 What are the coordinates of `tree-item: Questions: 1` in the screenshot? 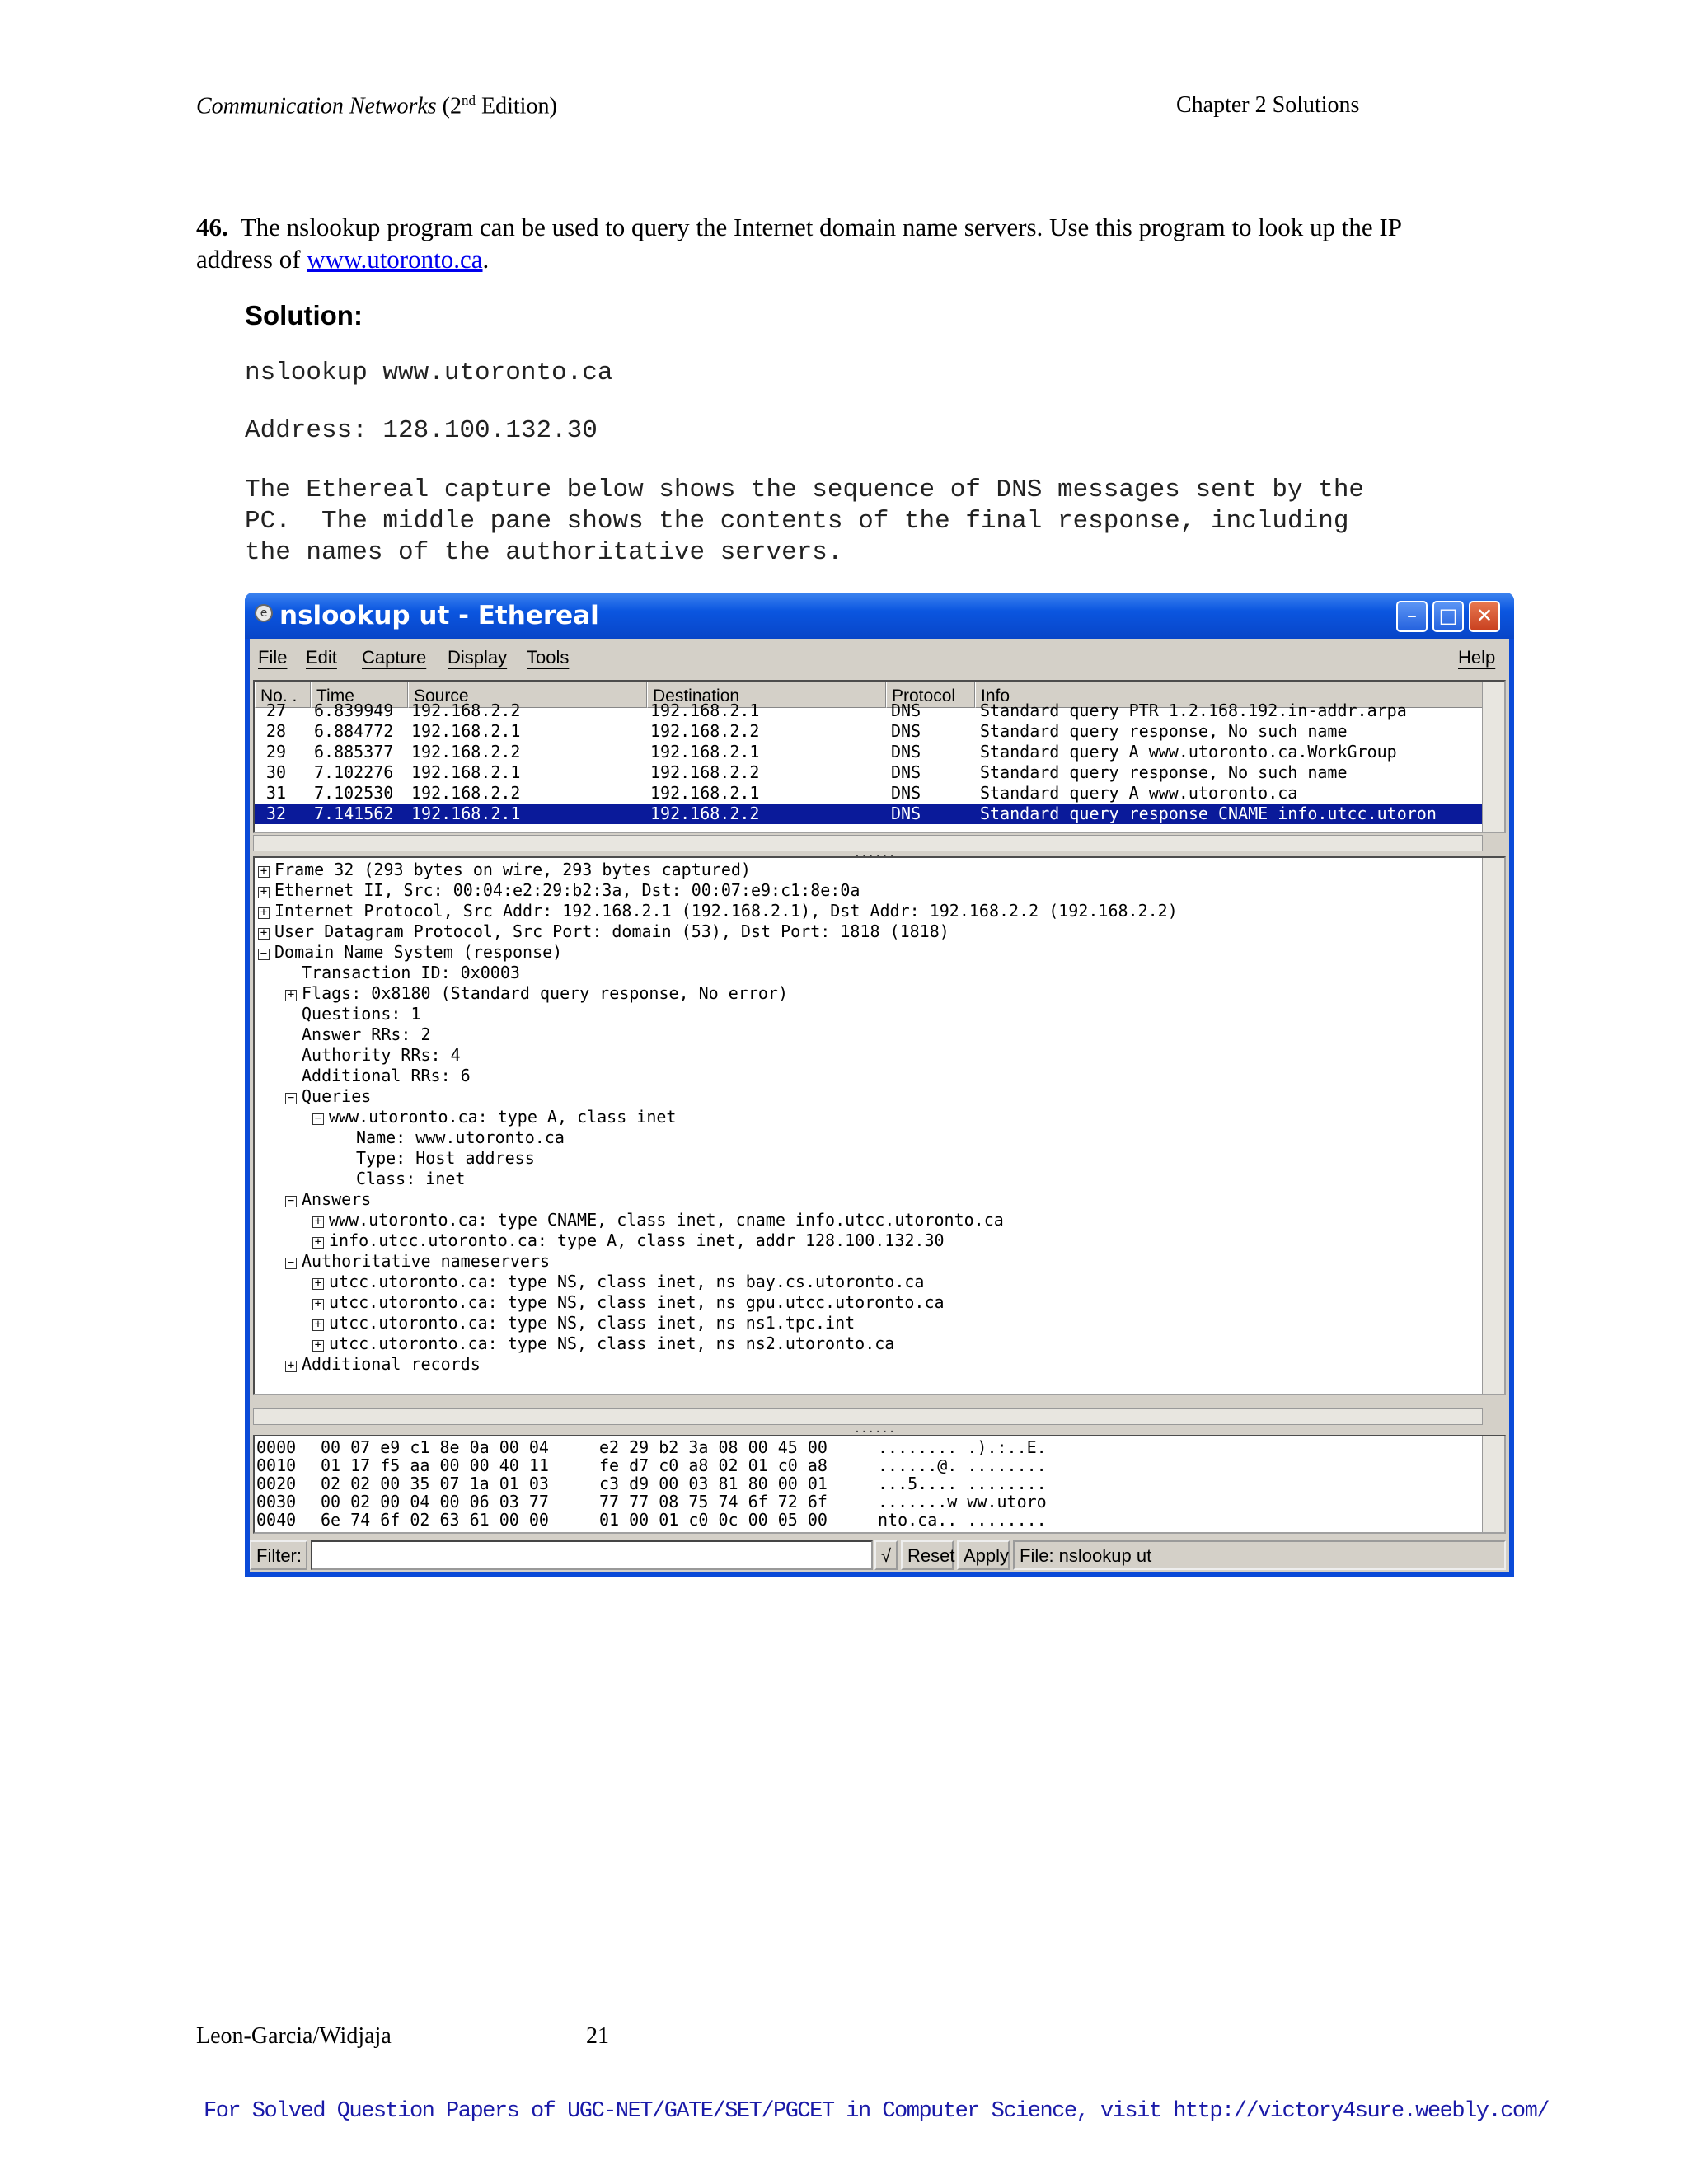 It's located at (361, 1014).